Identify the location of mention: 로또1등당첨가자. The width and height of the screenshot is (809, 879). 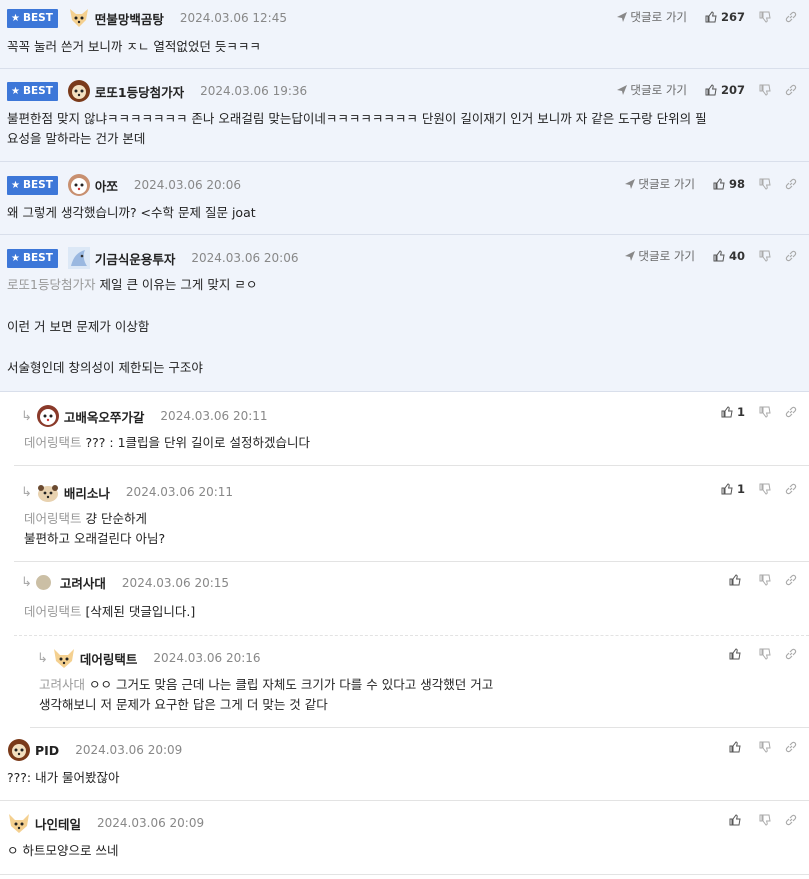
(51, 284).